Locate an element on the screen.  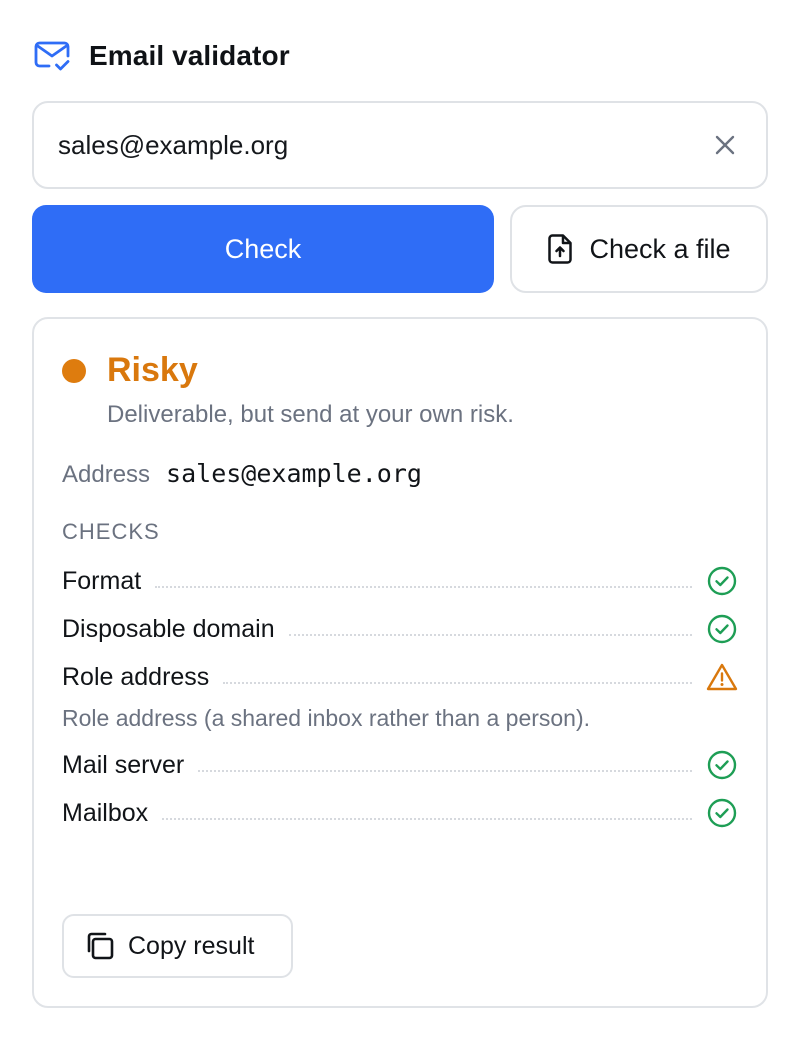
check-file-label: Check a file is located at coordinates (660, 248).